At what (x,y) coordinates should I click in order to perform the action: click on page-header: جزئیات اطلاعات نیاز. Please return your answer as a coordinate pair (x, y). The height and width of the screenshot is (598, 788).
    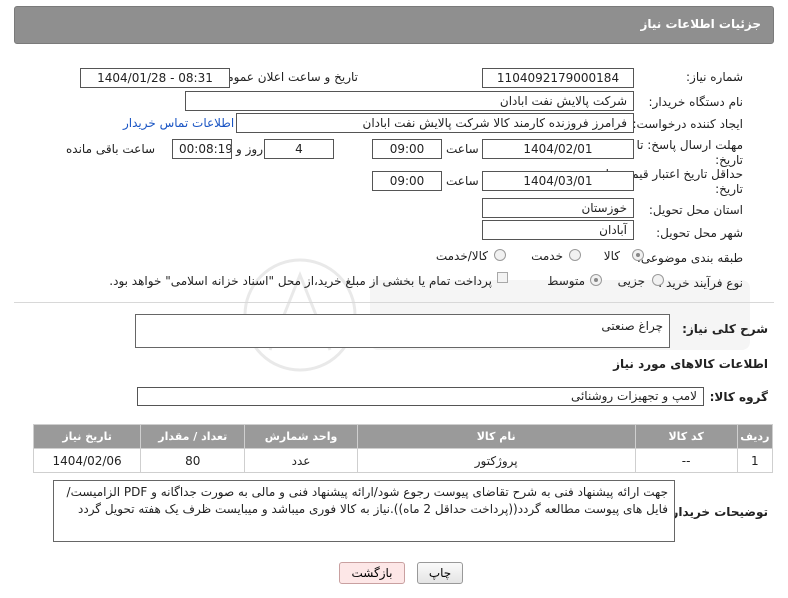
    Looking at the image, I should click on (394, 25).